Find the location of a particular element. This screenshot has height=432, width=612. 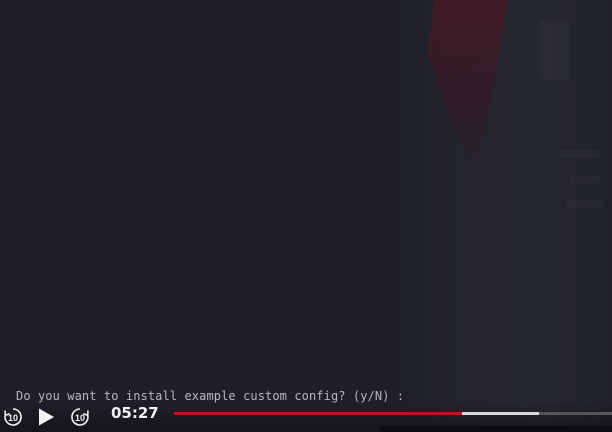

play-icon is located at coordinates (46, 417).